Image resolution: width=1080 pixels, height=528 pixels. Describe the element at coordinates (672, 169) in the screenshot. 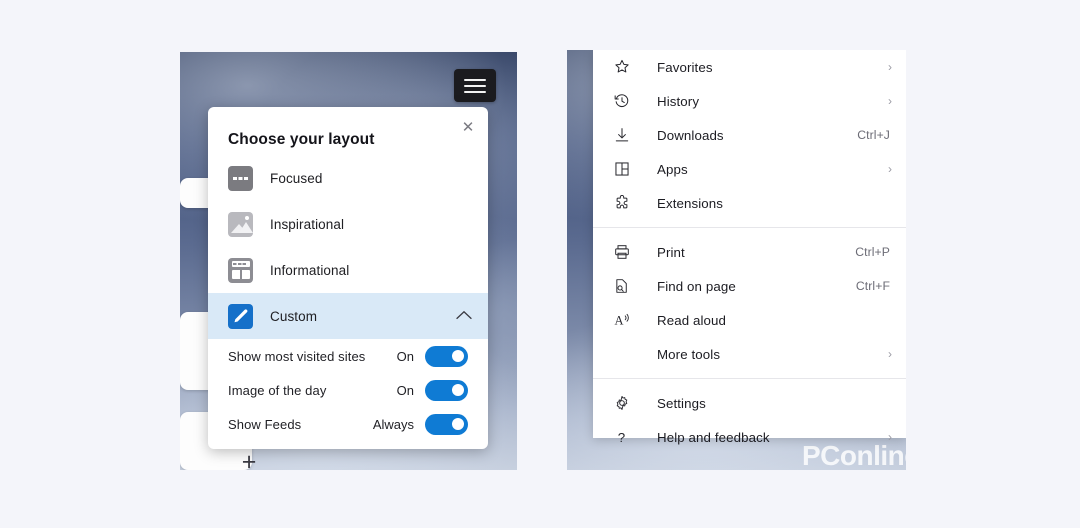

I see `menu-item-label: Apps` at that location.